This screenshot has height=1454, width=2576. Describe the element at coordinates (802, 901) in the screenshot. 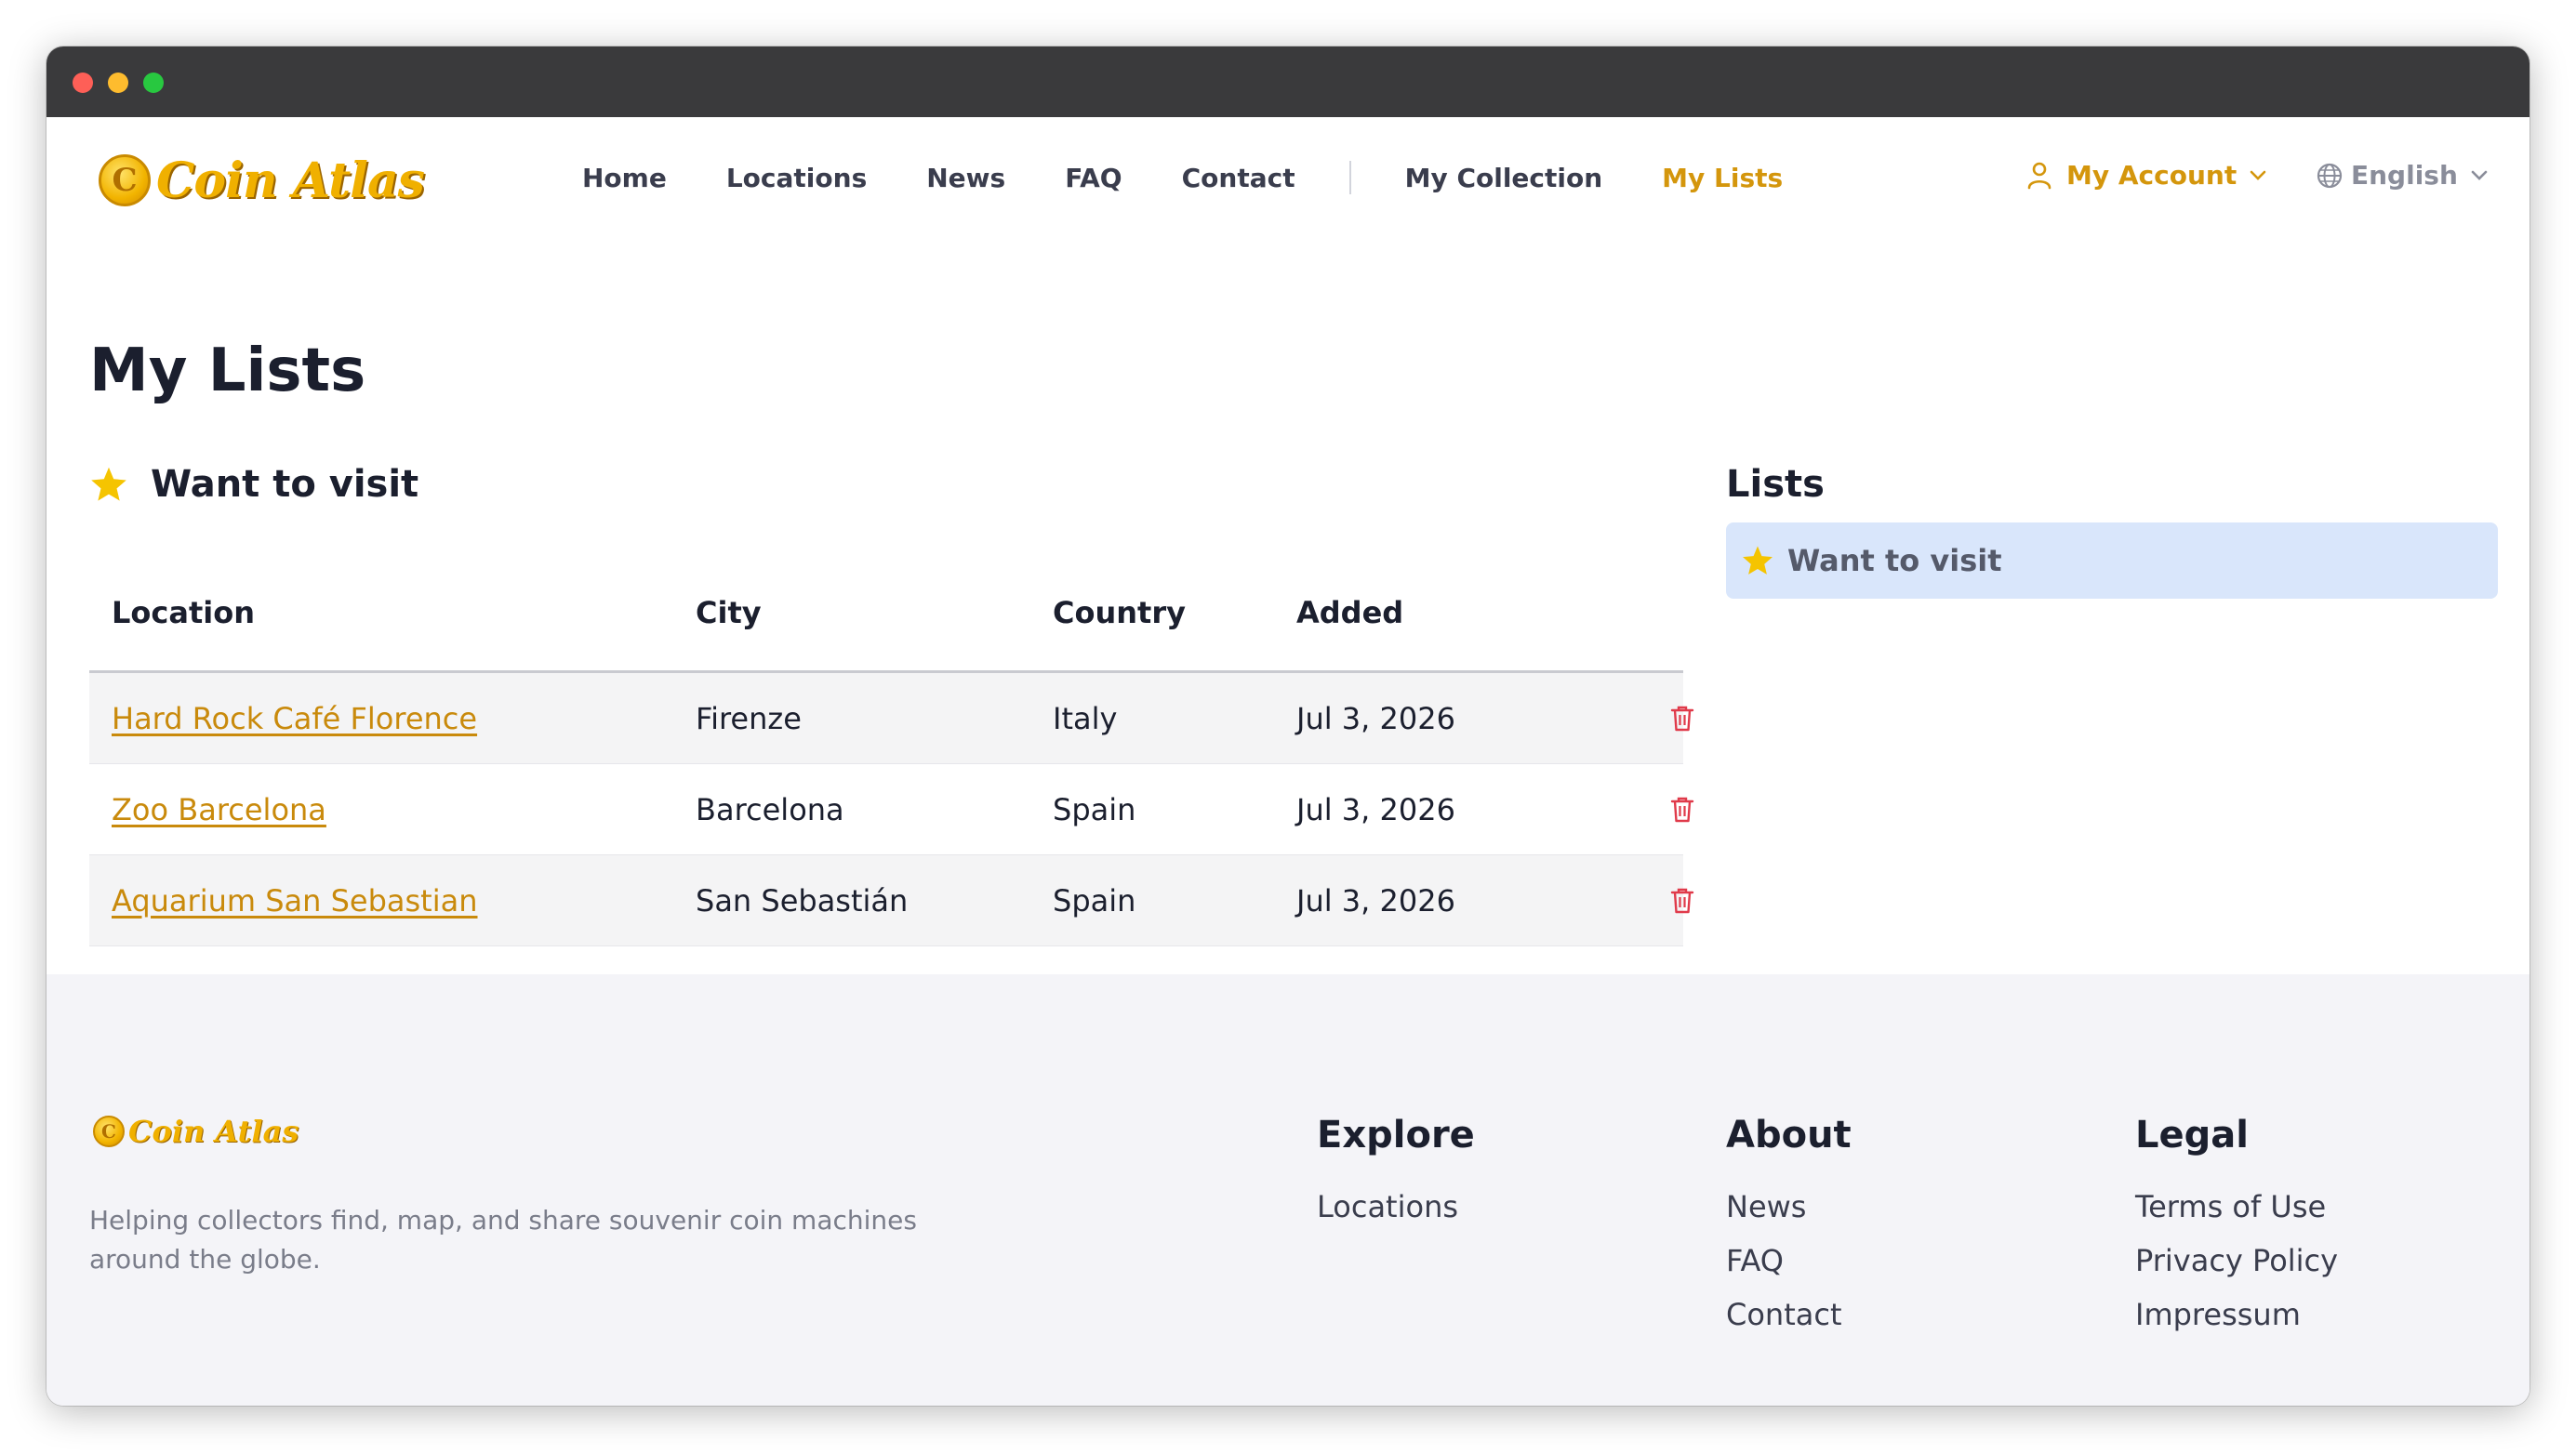

I see `city-cell: San Sebastián` at that location.